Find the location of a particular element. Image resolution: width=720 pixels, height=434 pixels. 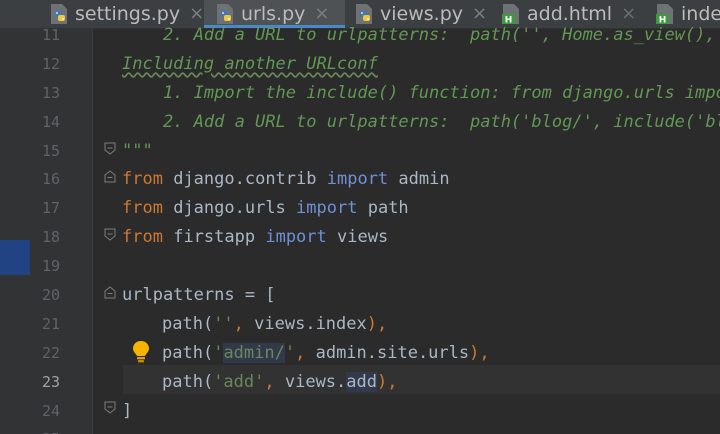

code-line-16: from django.contrib import admin is located at coordinates (421, 179).